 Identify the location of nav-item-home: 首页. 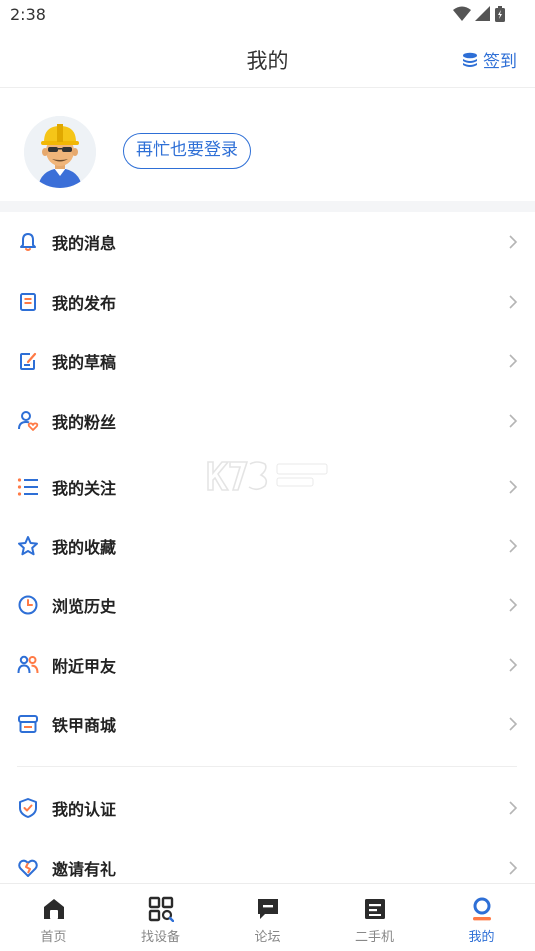
(53, 917).